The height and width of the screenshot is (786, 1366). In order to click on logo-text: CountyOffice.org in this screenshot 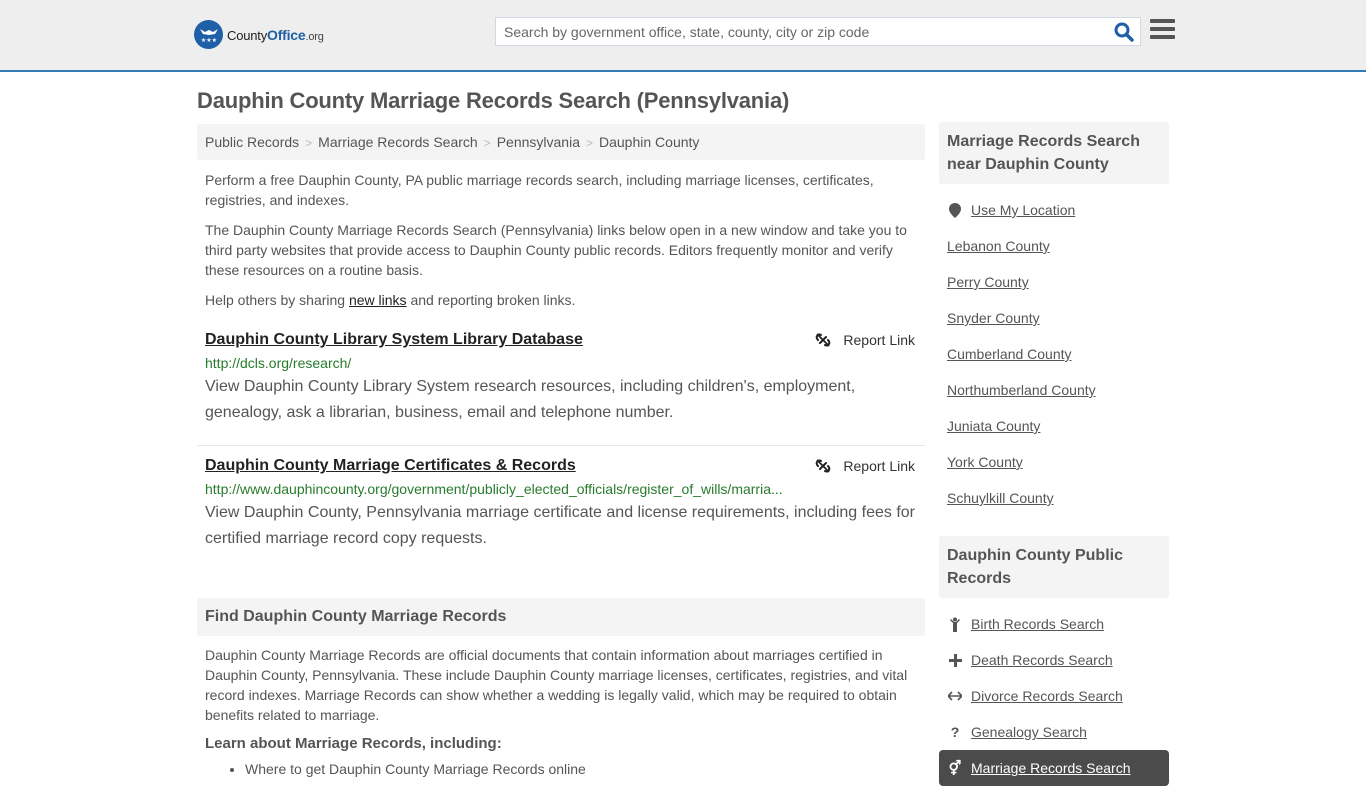, I will do `click(275, 34)`.